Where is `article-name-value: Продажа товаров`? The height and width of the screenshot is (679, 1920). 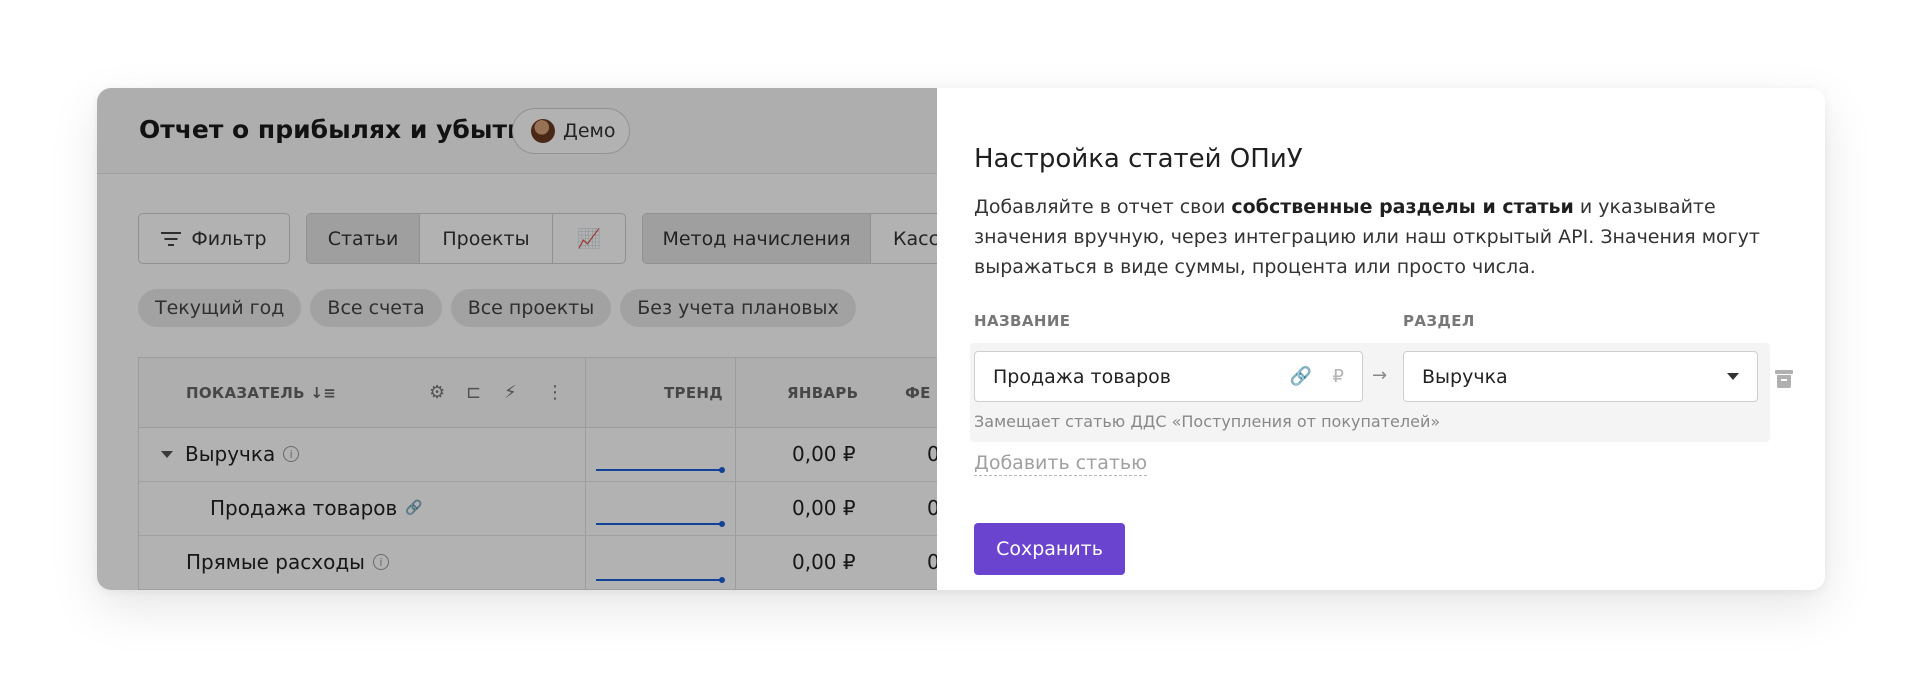 article-name-value: Продажа товаров is located at coordinates (1082, 376).